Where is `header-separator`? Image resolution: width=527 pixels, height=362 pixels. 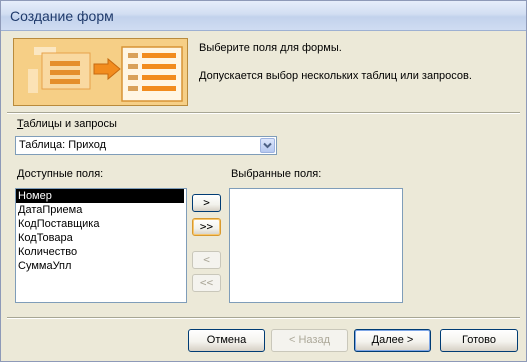 header-separator is located at coordinates (263, 113).